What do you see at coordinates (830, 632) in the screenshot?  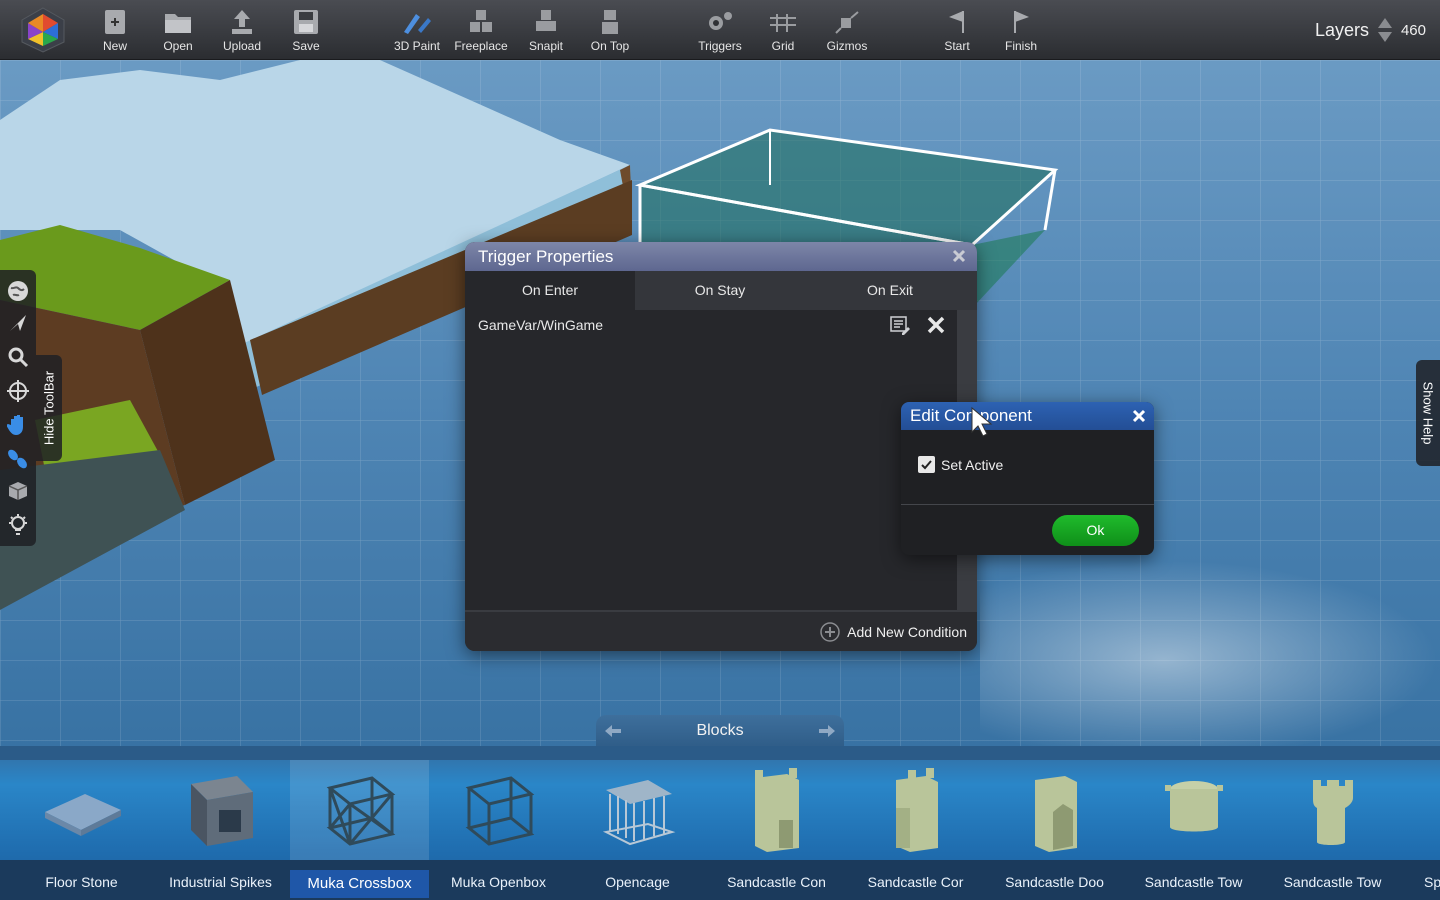 I see `plus-circle-icon` at bounding box center [830, 632].